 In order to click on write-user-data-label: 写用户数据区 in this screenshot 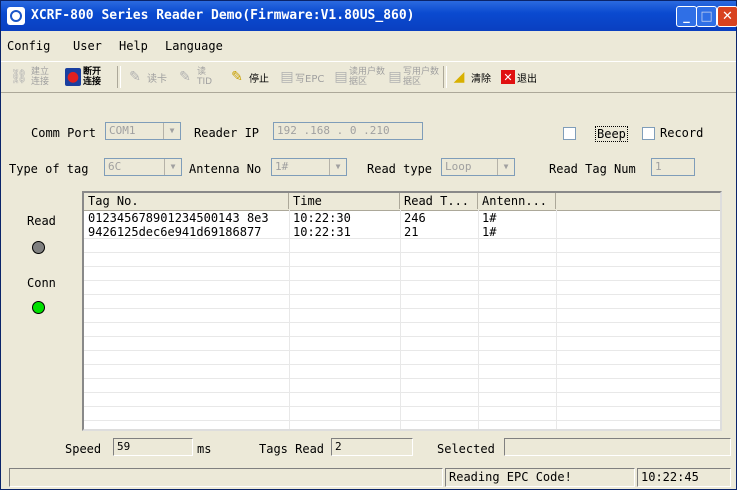, I will do `click(421, 77)`.